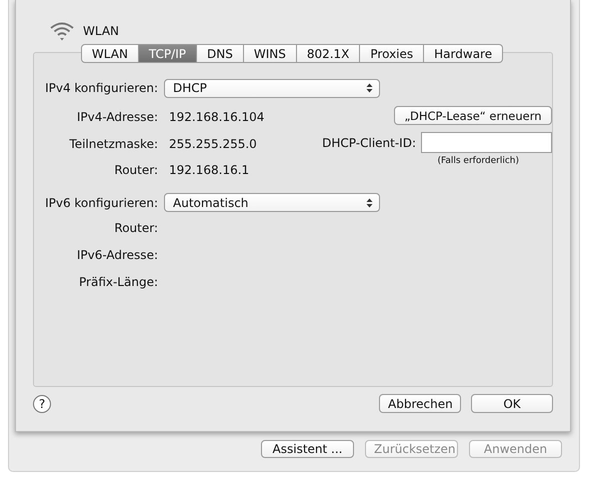 This screenshot has height=477, width=590. Describe the element at coordinates (101, 203) in the screenshot. I see `field-label: IPv6 konfigurieren:` at that location.